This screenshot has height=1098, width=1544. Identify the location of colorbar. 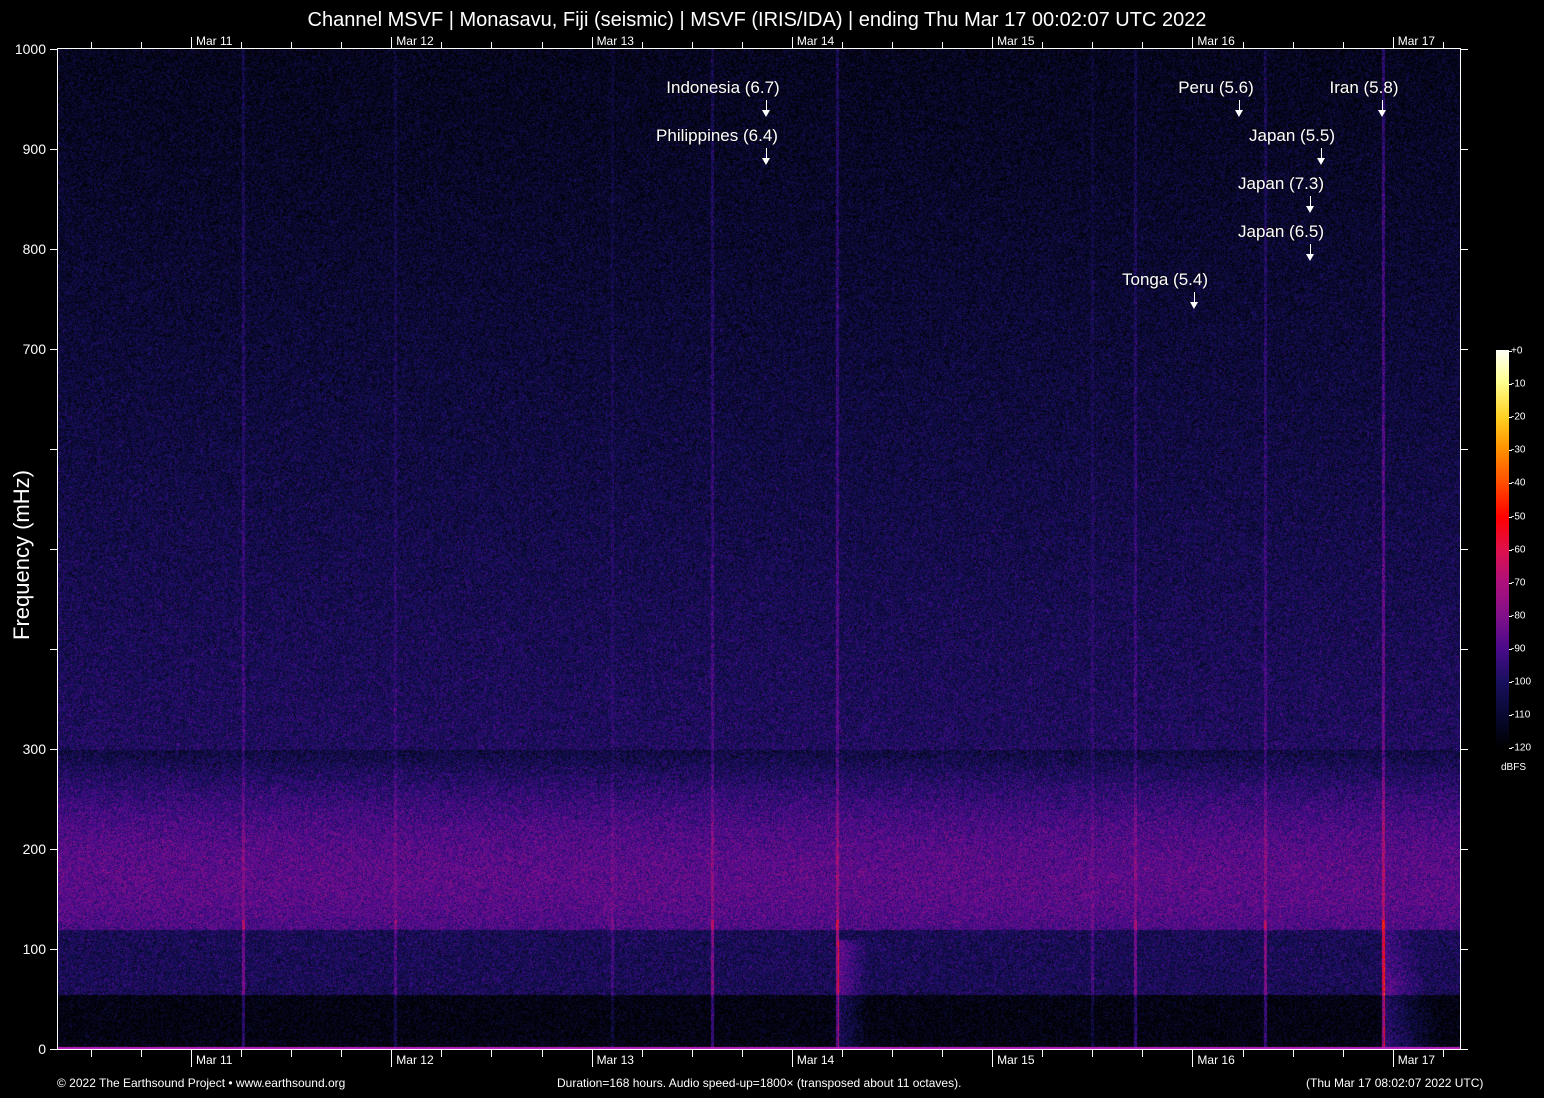
(1502, 549).